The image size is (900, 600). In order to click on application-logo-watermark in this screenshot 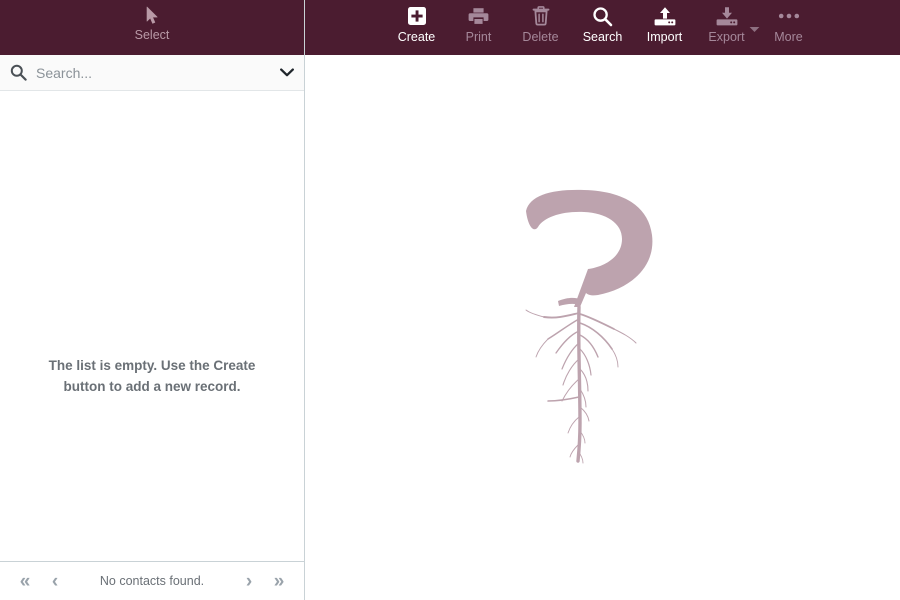, I will do `click(603, 328)`.